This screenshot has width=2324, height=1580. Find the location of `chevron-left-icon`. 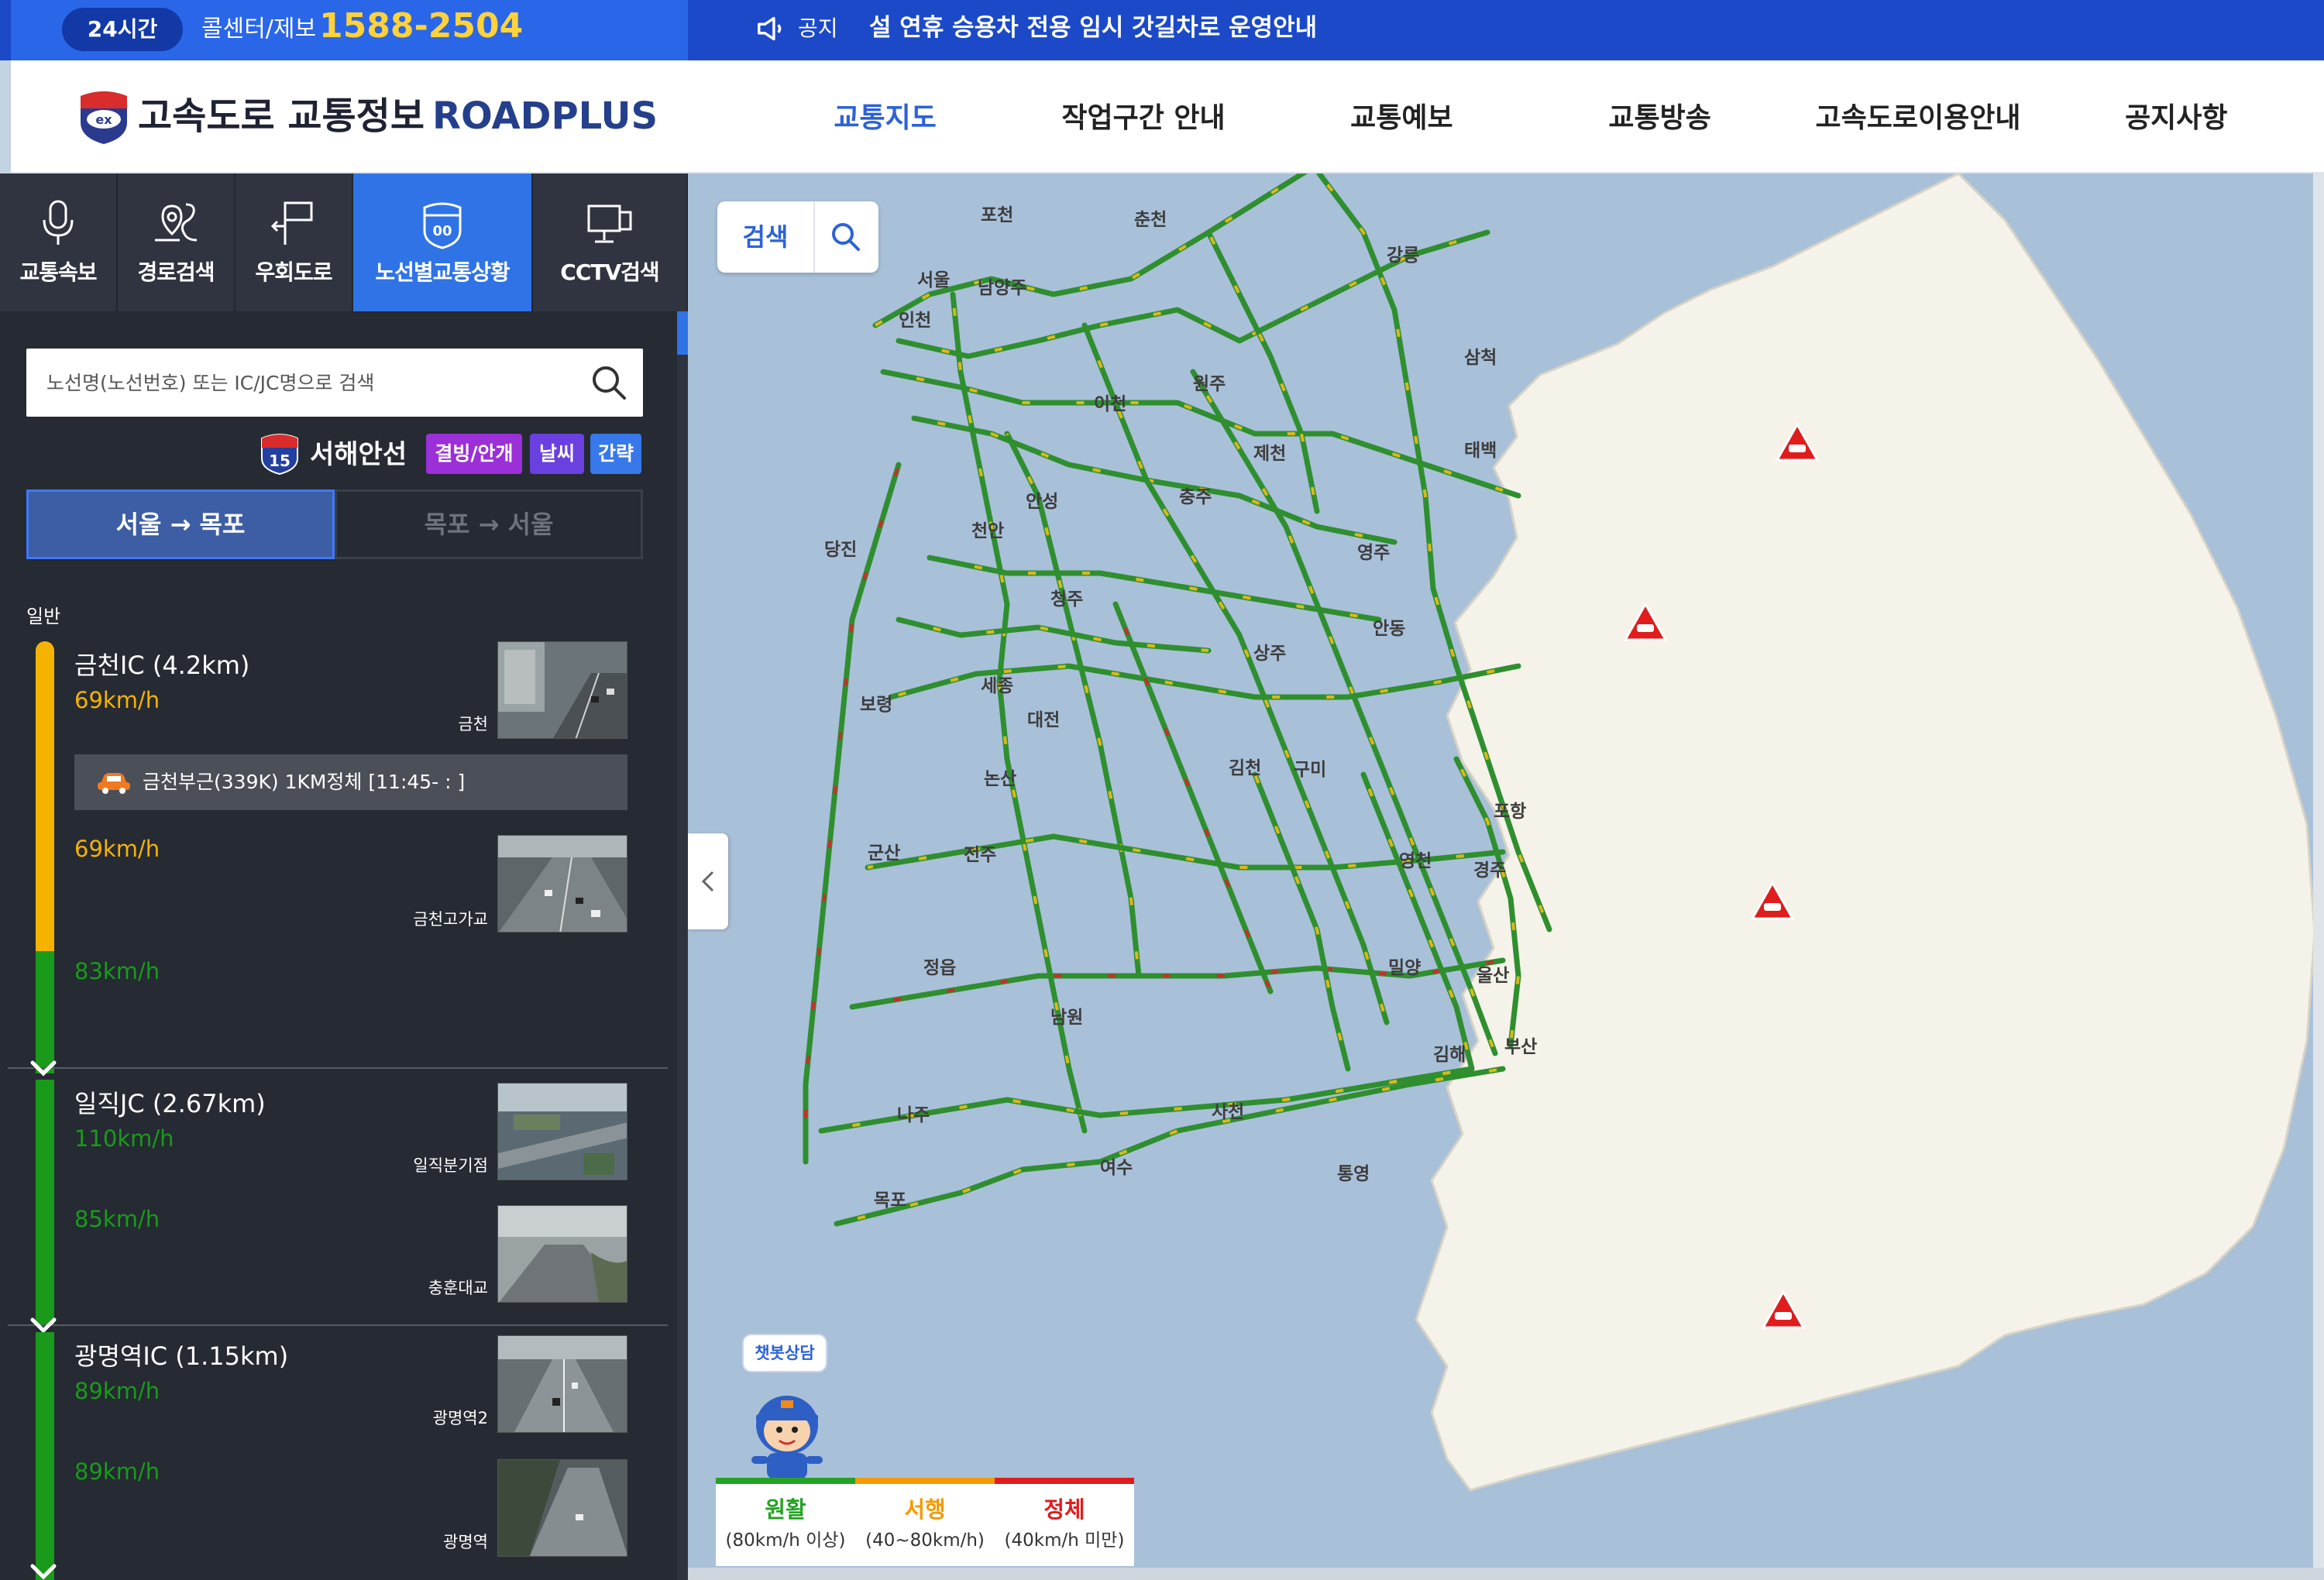

chevron-left-icon is located at coordinates (707, 881).